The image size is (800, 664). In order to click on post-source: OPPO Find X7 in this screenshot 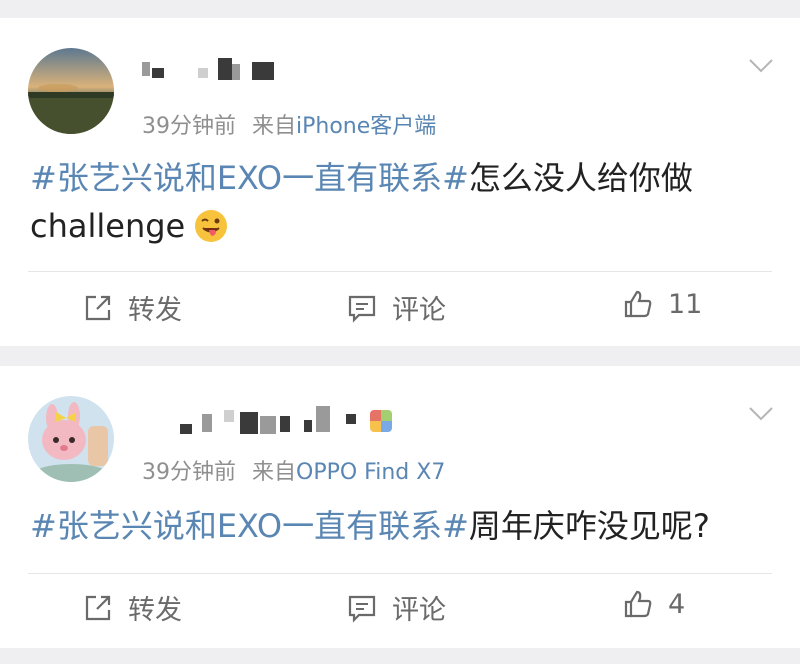, I will do `click(370, 472)`.